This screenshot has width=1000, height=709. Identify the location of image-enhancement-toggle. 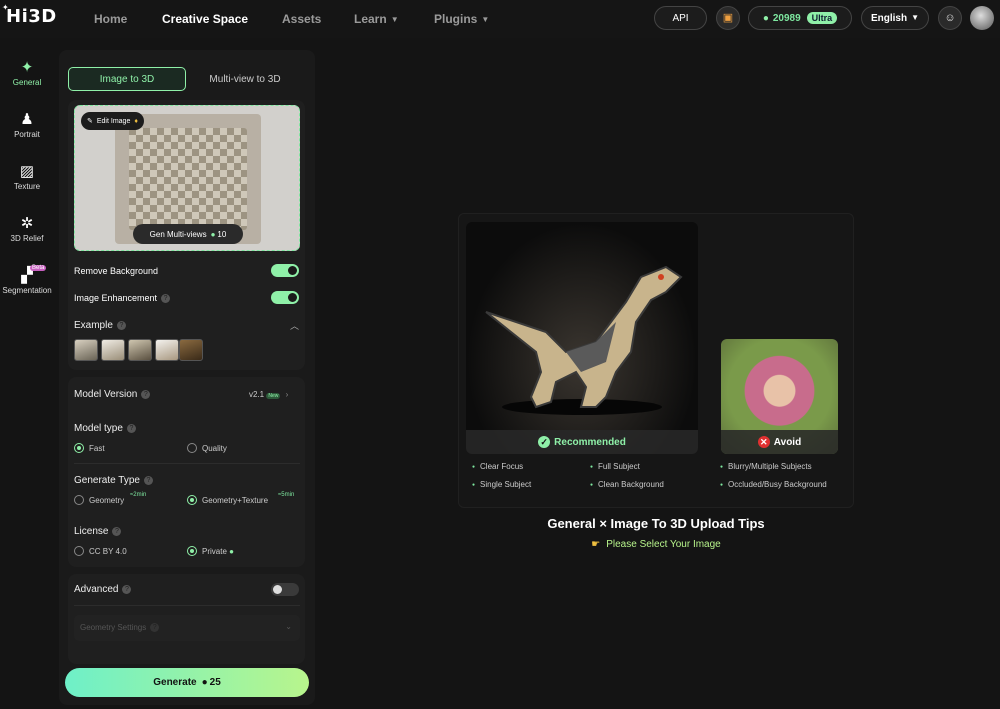
(285, 297).